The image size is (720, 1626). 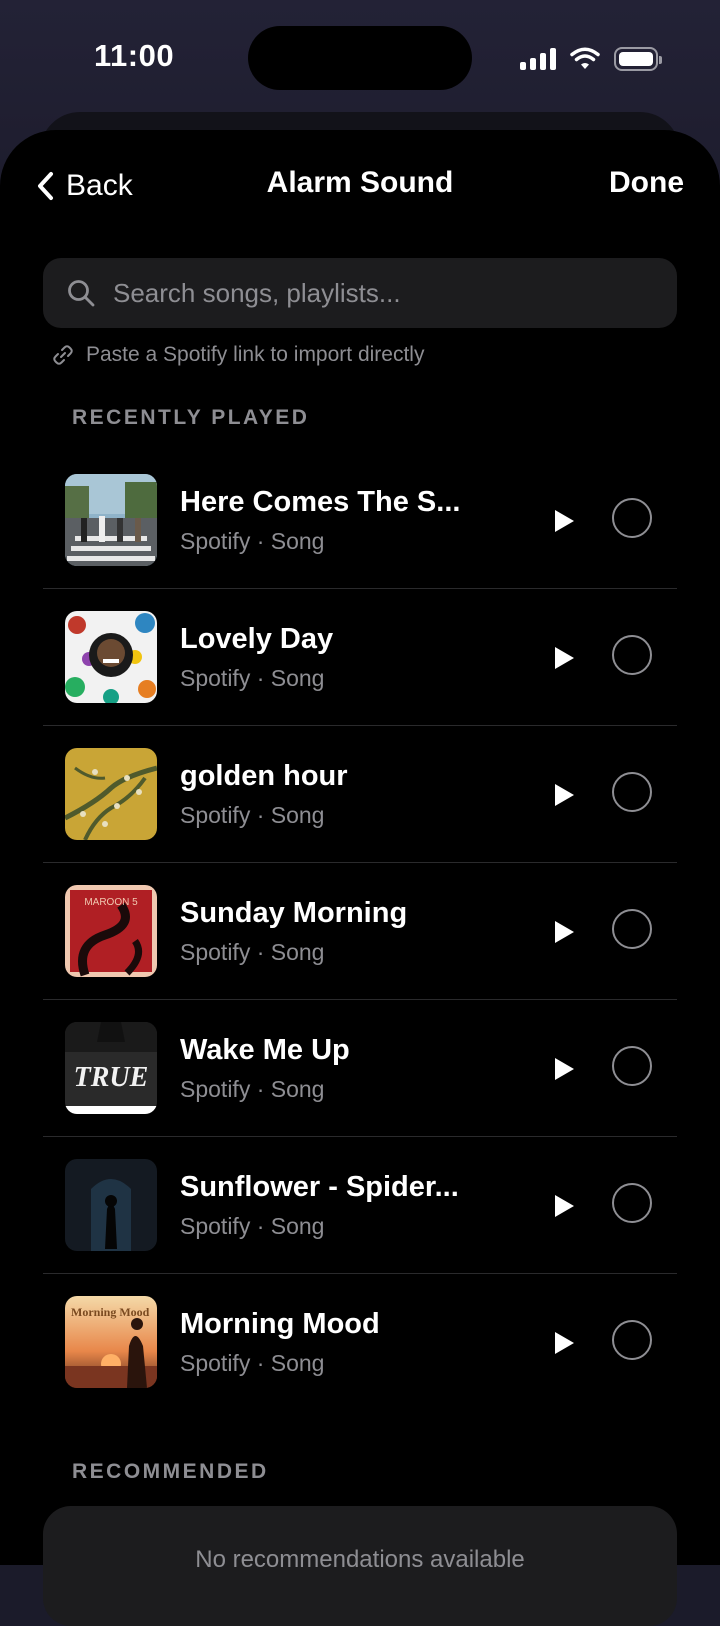 What do you see at coordinates (81, 293) in the screenshot?
I see `search-icon` at bounding box center [81, 293].